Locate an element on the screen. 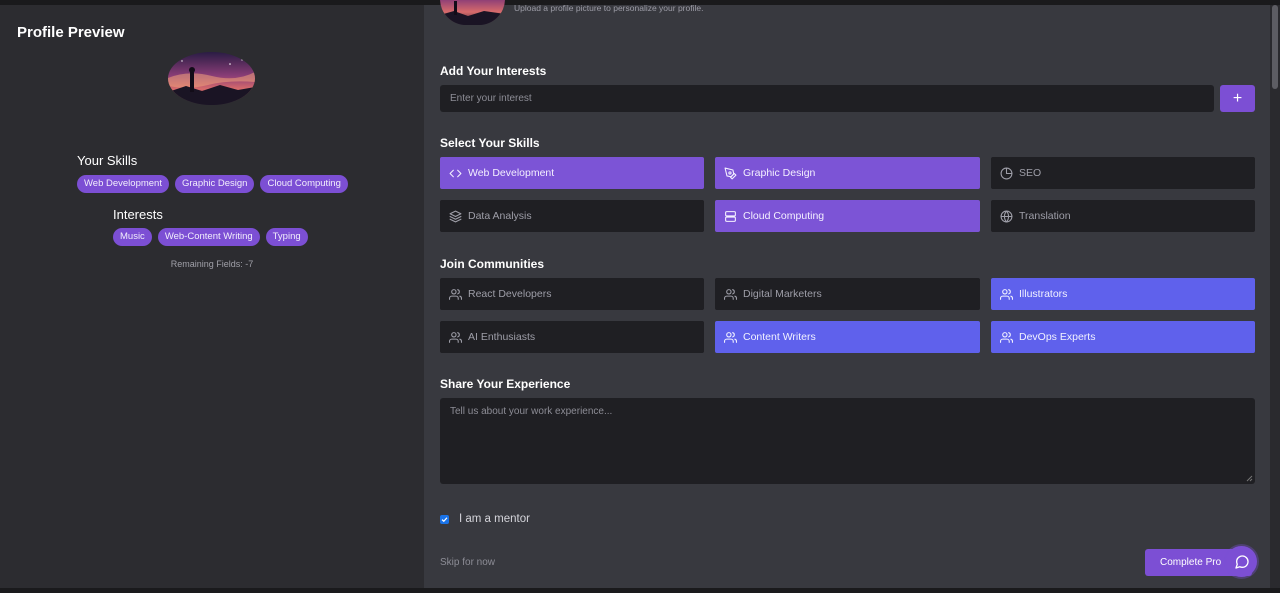 Image resolution: width=1280 pixels, height=593 pixels. interest-input is located at coordinates (827, 98).